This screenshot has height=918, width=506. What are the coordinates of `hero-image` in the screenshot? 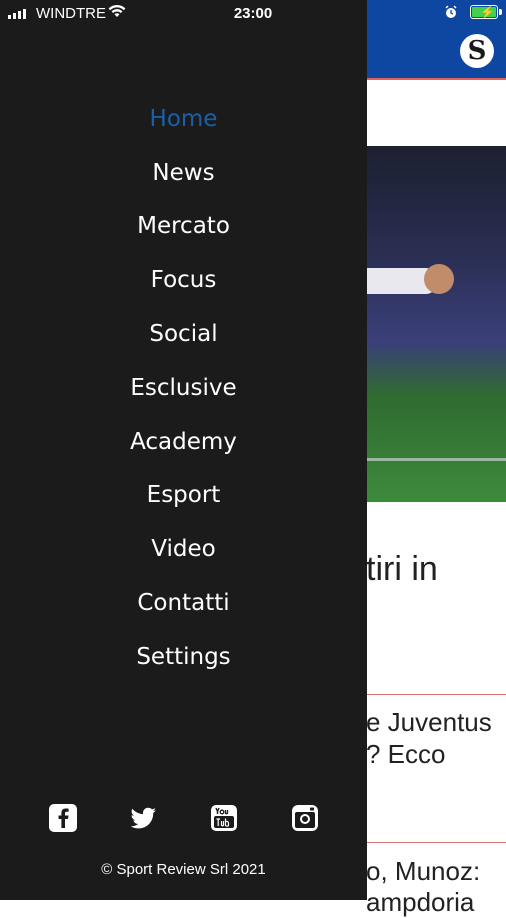 It's located at (436, 324).